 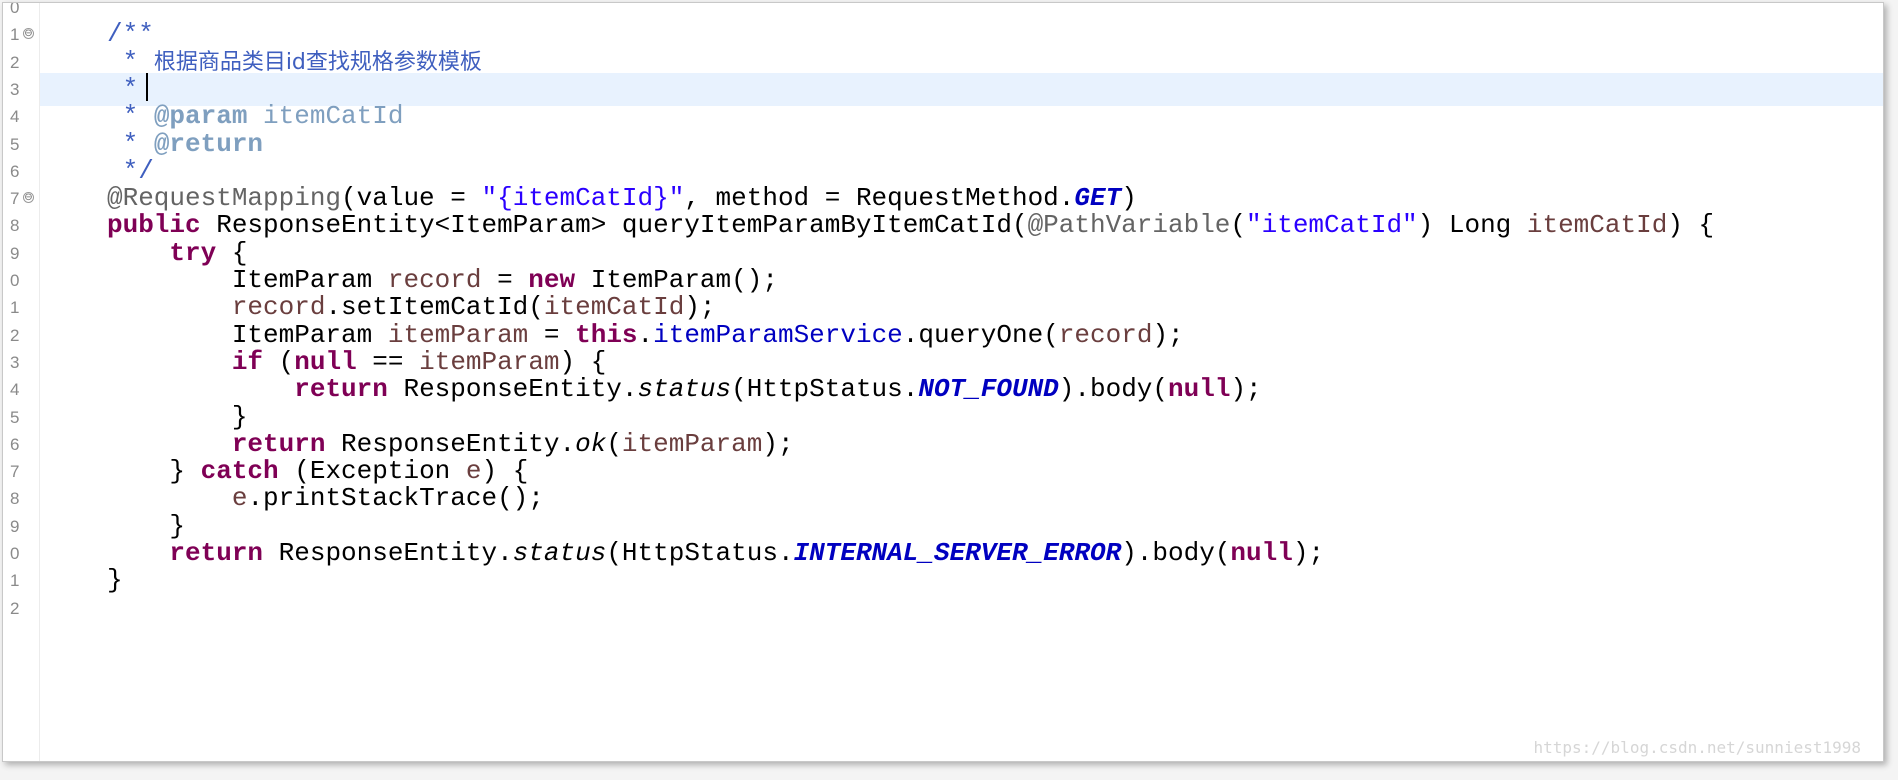 What do you see at coordinates (15, 89) in the screenshot?
I see `line-number: 3` at bounding box center [15, 89].